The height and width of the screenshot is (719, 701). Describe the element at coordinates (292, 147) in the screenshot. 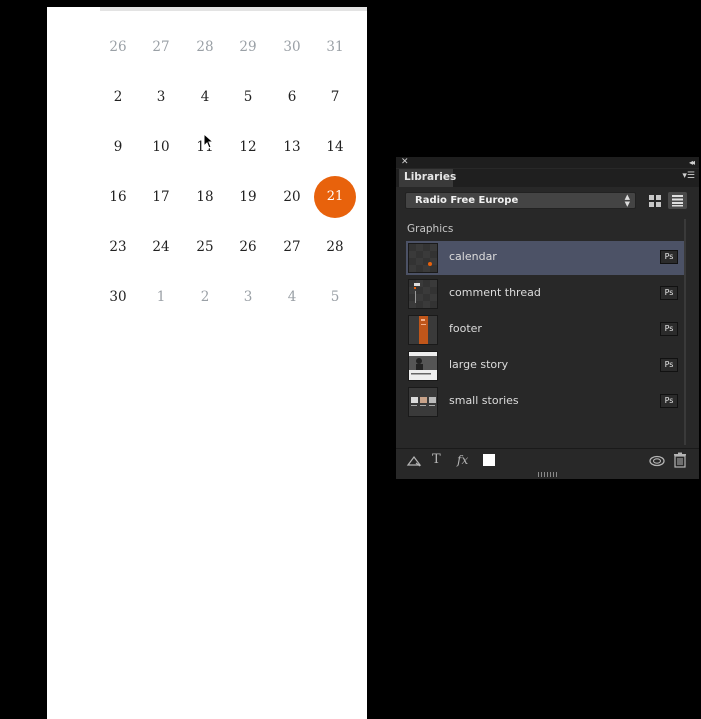

I see `calendar-day: 13` at that location.